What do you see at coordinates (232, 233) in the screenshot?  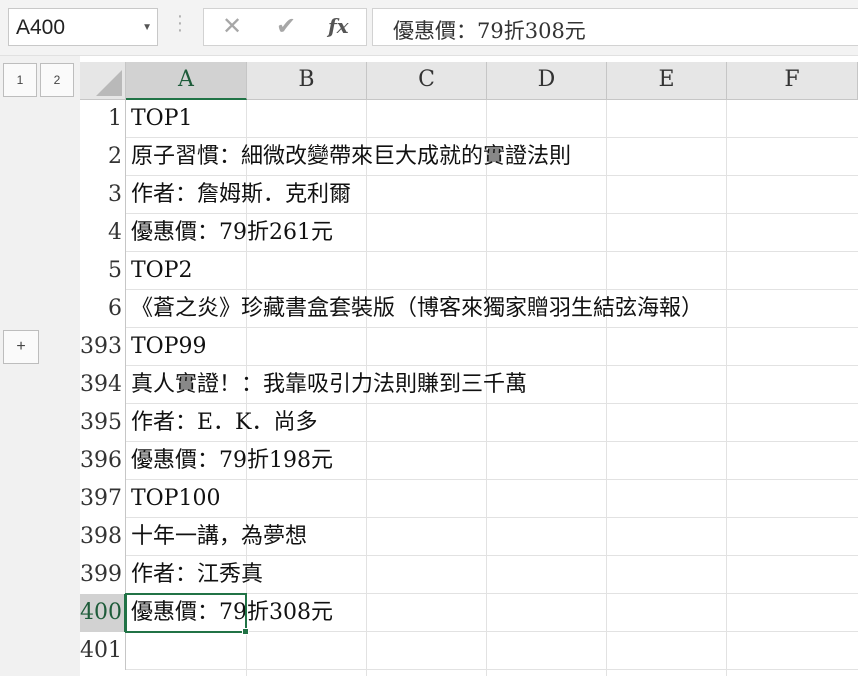 I see `cell-a4: 優惠價：79折261元` at bounding box center [232, 233].